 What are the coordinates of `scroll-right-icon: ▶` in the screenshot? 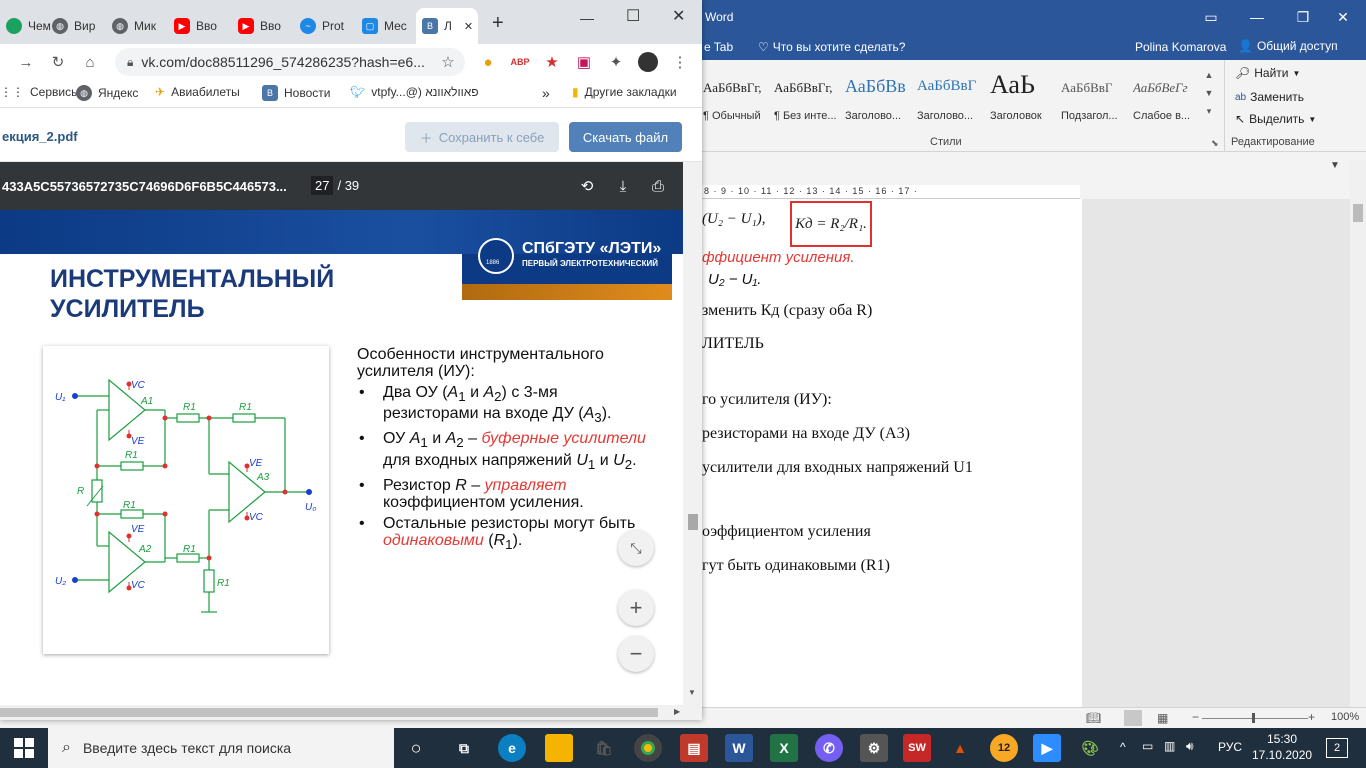 It's located at (677, 711).